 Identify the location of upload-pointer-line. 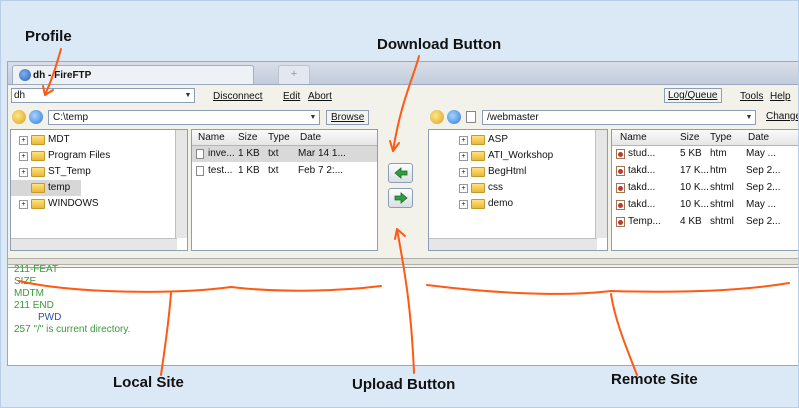
(405, 301).